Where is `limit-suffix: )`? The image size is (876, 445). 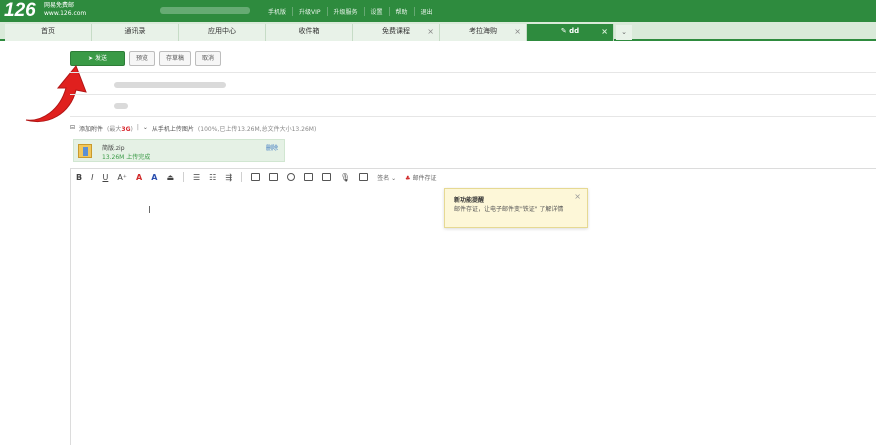 limit-suffix: ) is located at coordinates (131, 129).